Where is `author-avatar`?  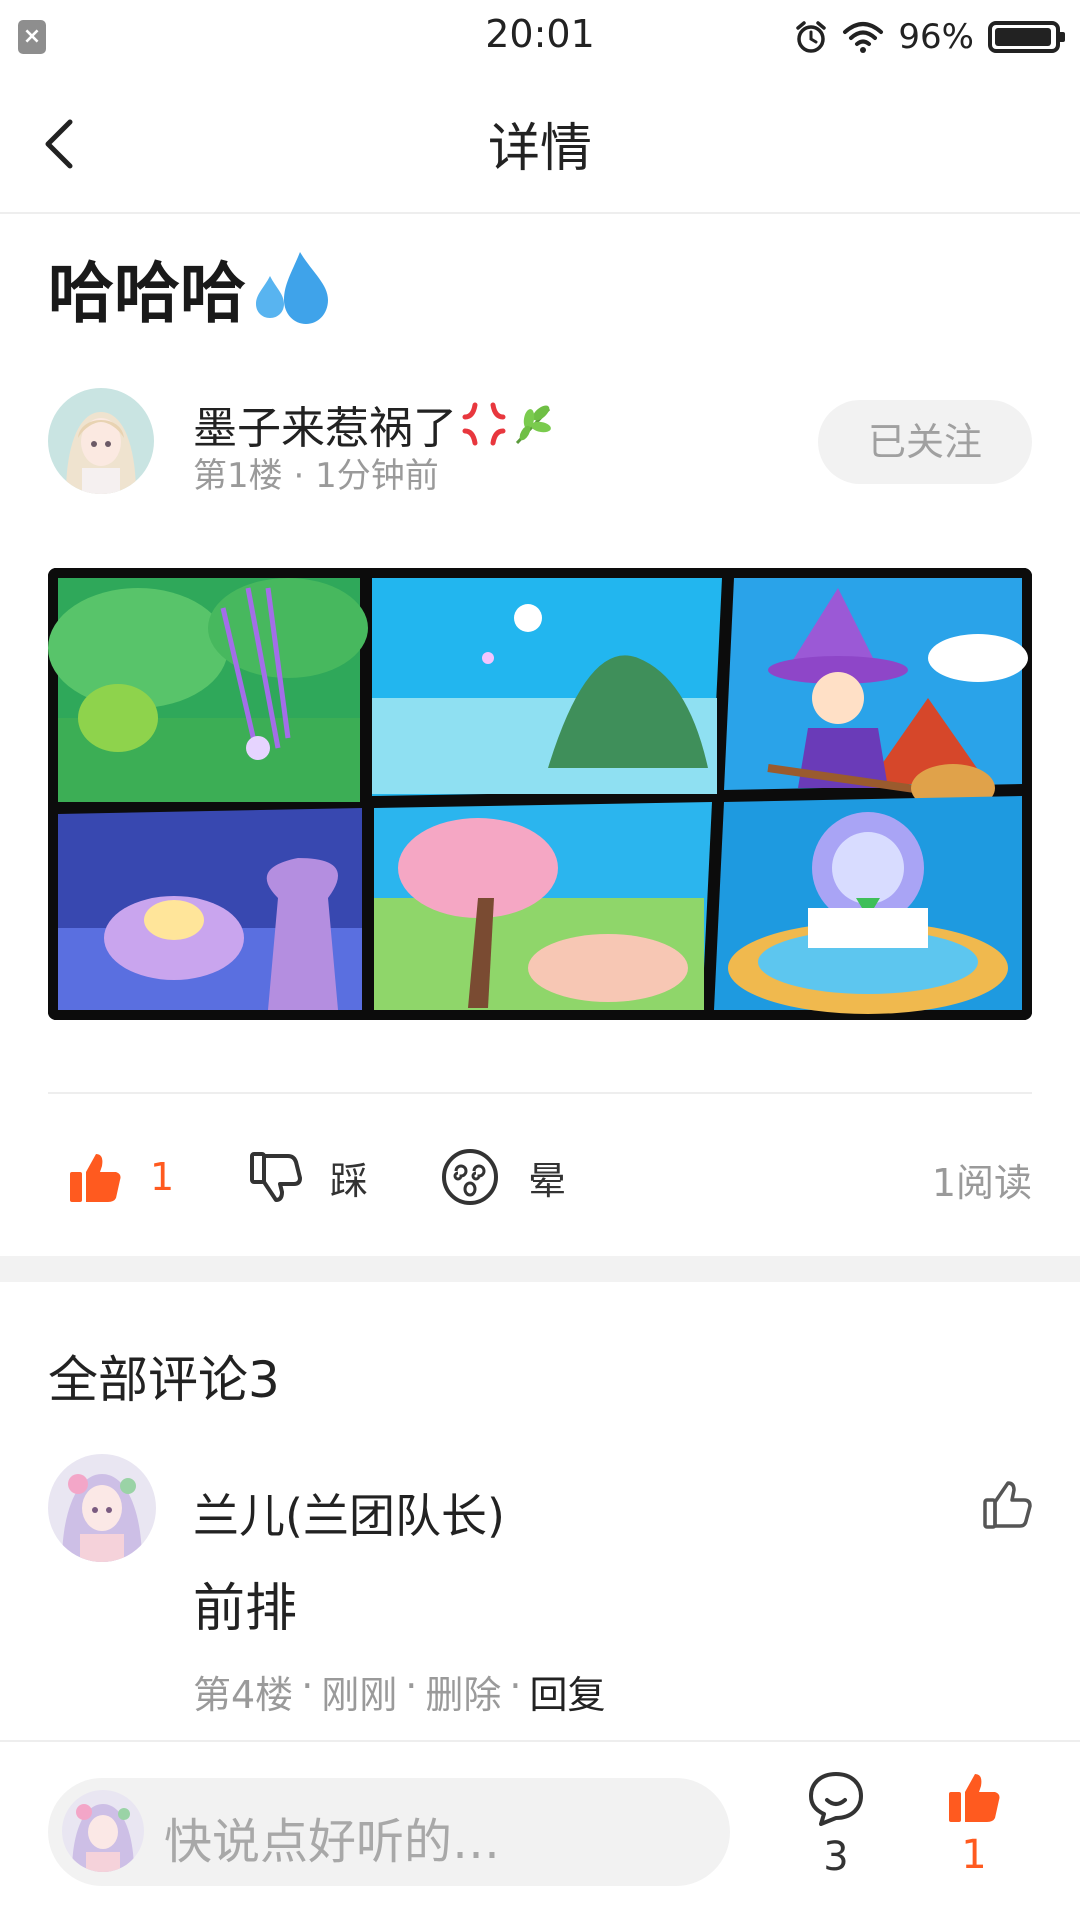
author-avatar is located at coordinates (101, 441).